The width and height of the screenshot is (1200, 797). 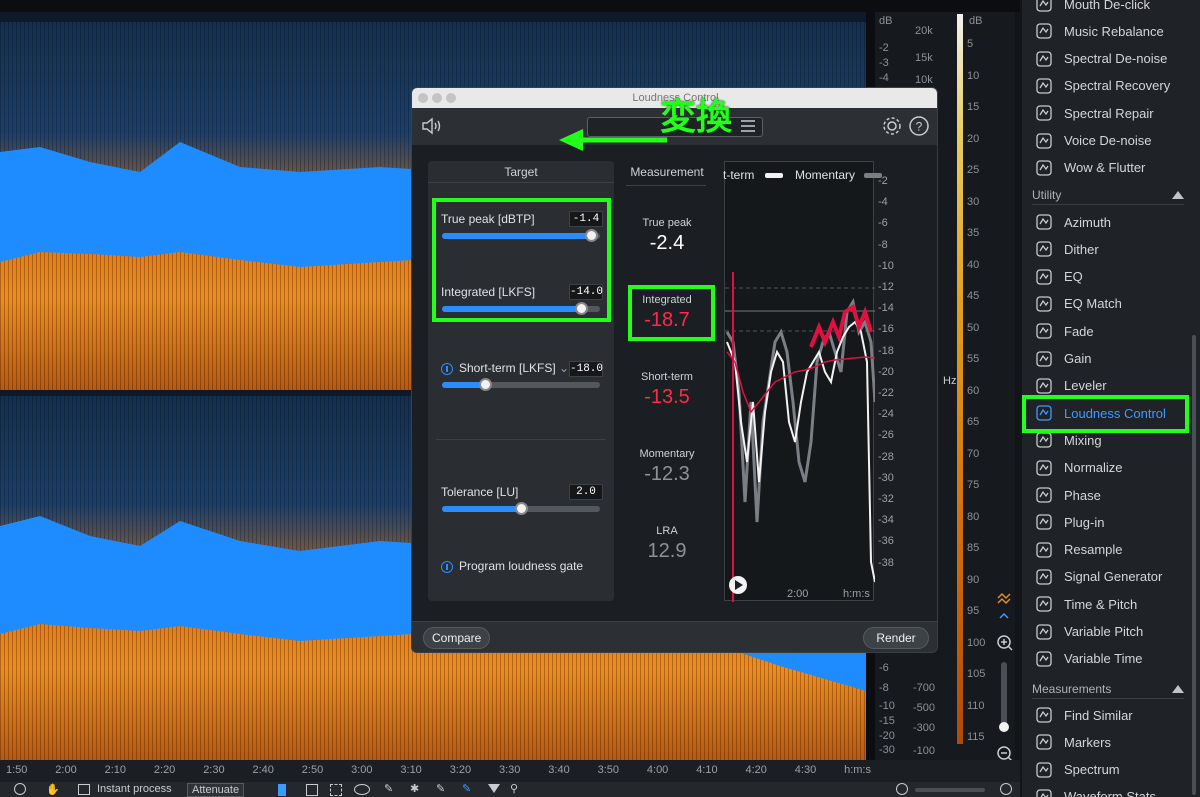 I want to click on short-term-row: Short-term [LKFS] ⌄, so click(x=505, y=368).